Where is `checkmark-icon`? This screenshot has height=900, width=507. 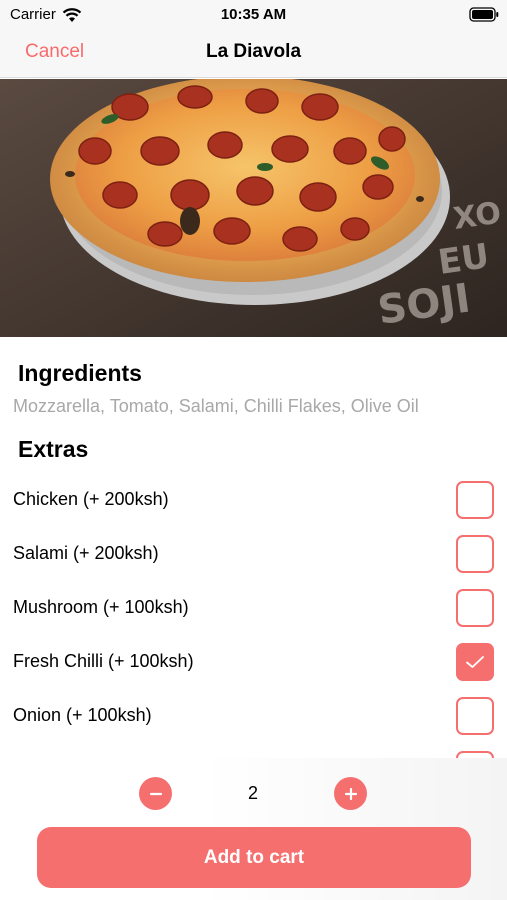 checkmark-icon is located at coordinates (475, 662).